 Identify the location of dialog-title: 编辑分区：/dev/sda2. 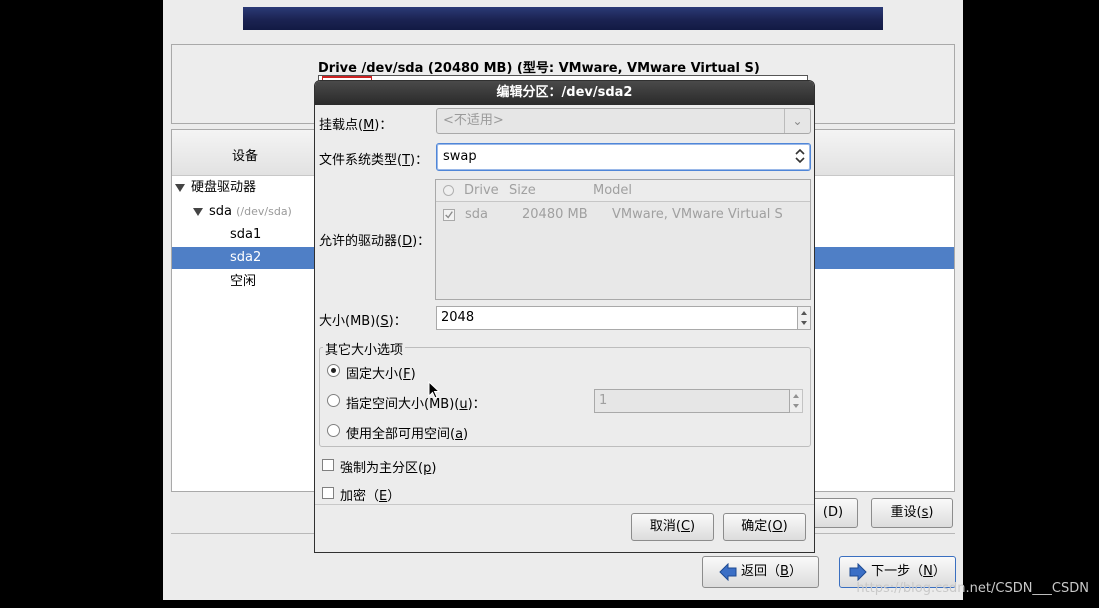
(564, 93).